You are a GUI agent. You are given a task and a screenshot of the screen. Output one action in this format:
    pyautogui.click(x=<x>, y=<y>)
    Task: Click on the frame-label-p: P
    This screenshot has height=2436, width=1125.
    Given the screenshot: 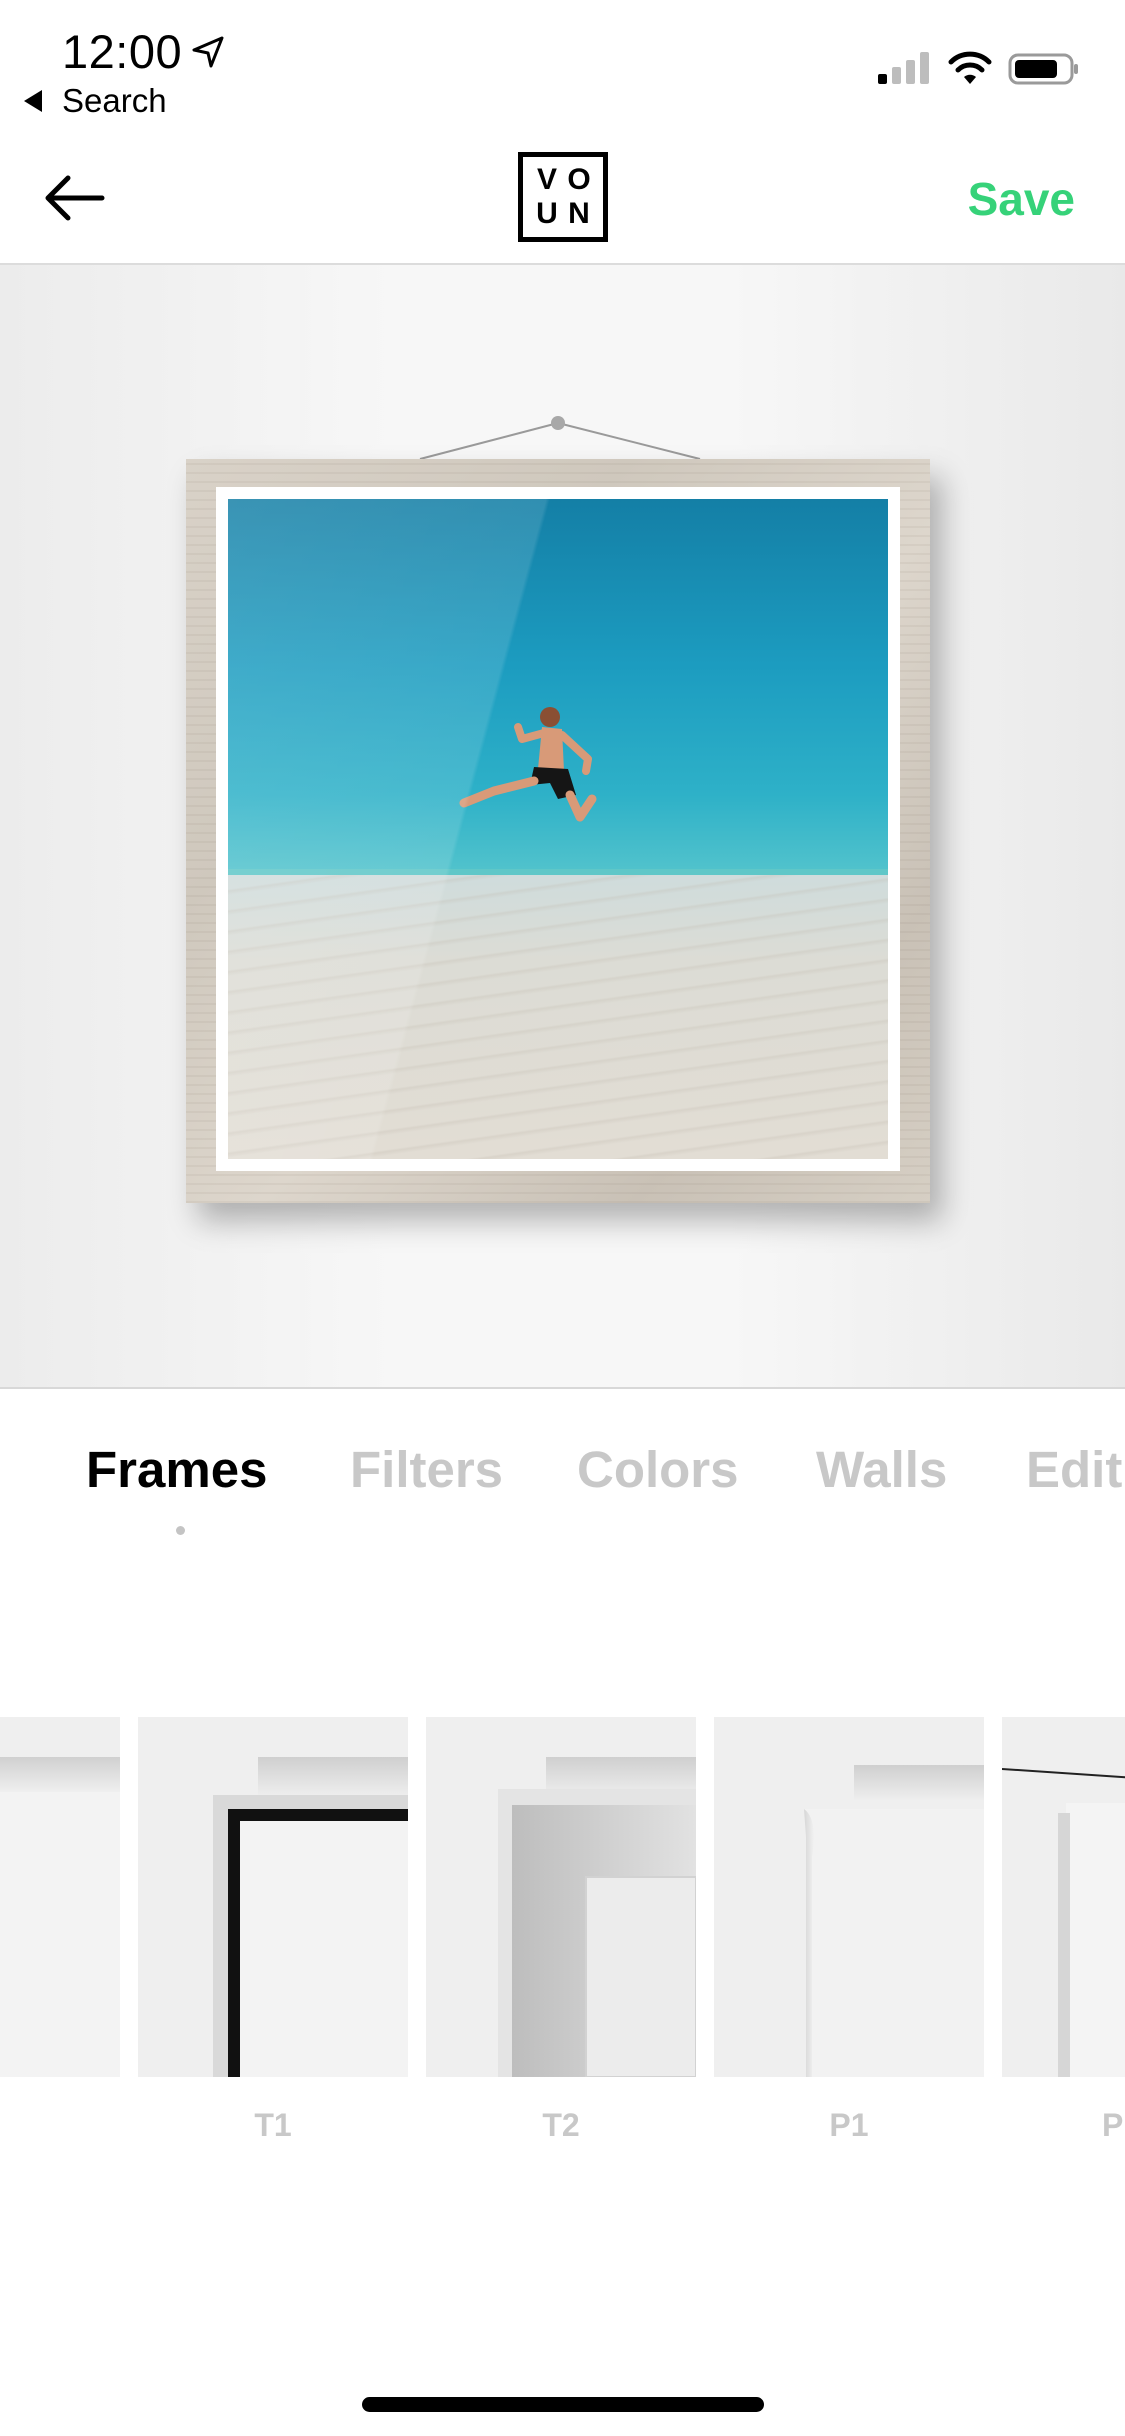 What is the action you would take?
    pyautogui.click(x=1113, y=2122)
    